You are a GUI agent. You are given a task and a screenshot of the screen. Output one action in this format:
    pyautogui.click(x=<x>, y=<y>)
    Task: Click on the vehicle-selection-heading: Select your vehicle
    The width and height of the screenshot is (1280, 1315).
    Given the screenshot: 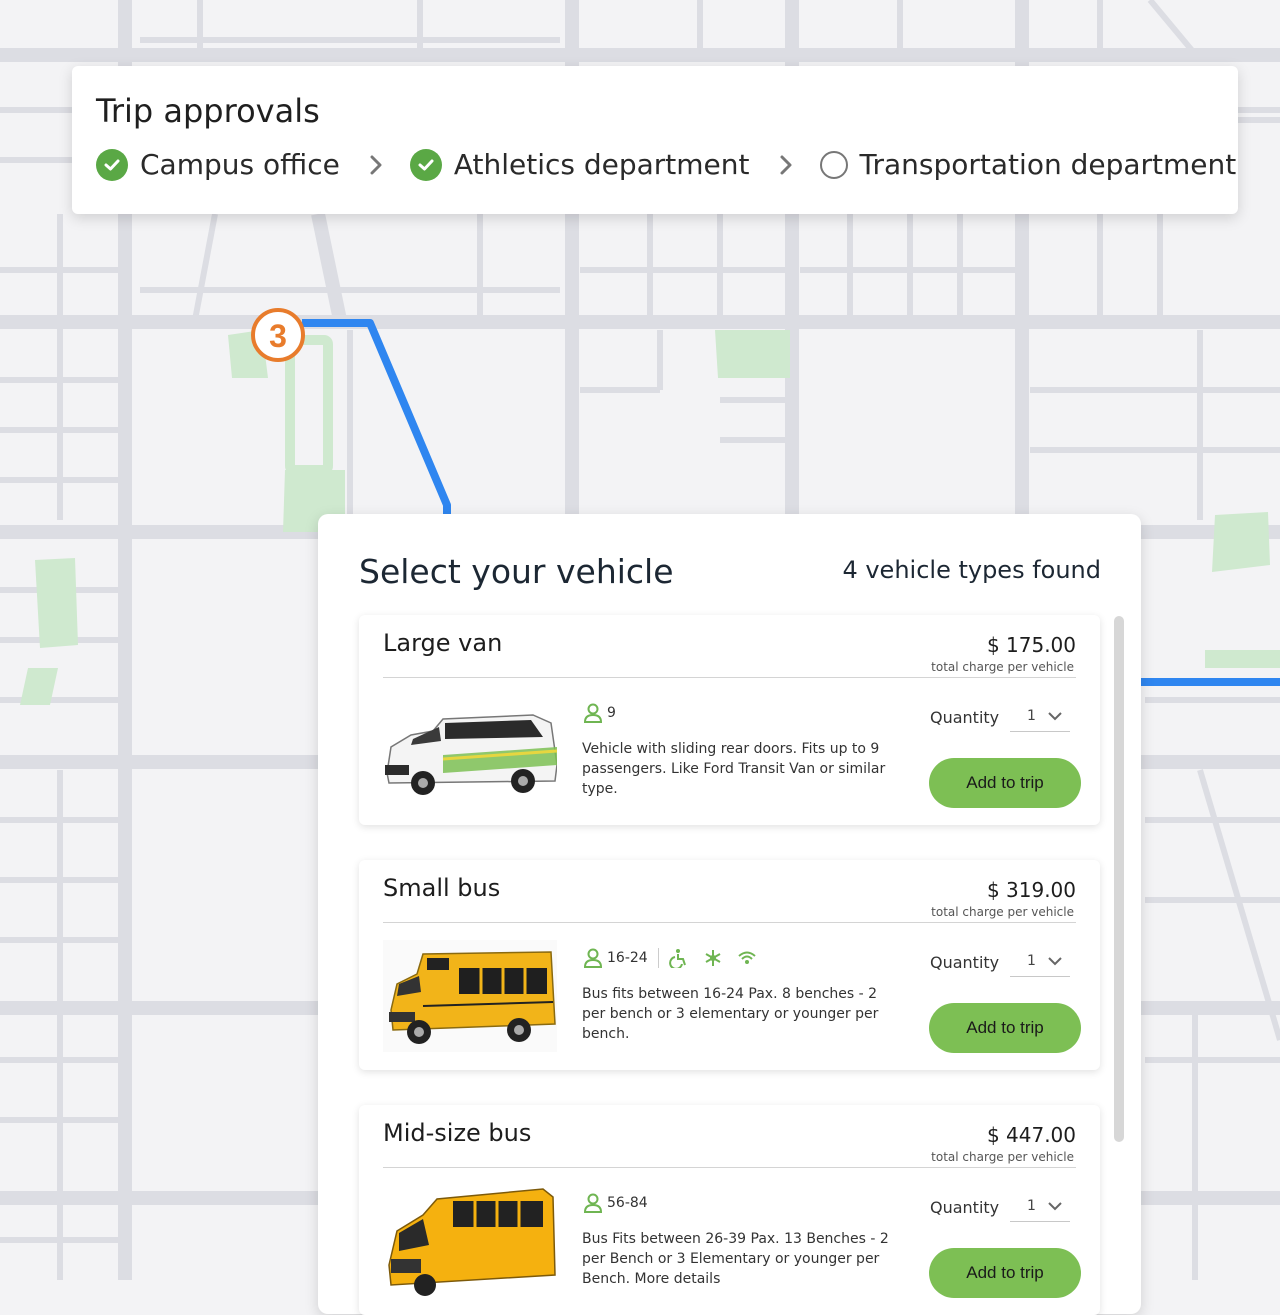 What is the action you would take?
    pyautogui.click(x=516, y=571)
    